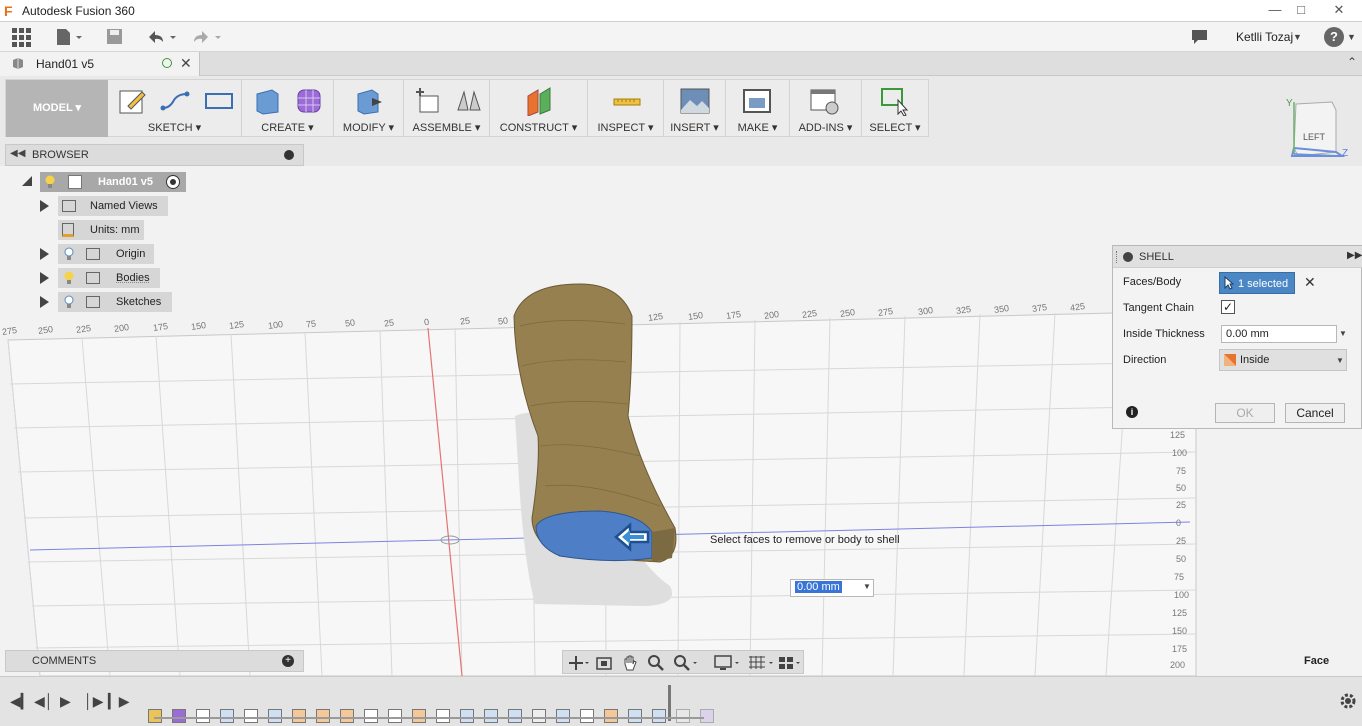 The width and height of the screenshot is (1362, 726). I want to click on fit-zoom-icon, so click(686, 663).